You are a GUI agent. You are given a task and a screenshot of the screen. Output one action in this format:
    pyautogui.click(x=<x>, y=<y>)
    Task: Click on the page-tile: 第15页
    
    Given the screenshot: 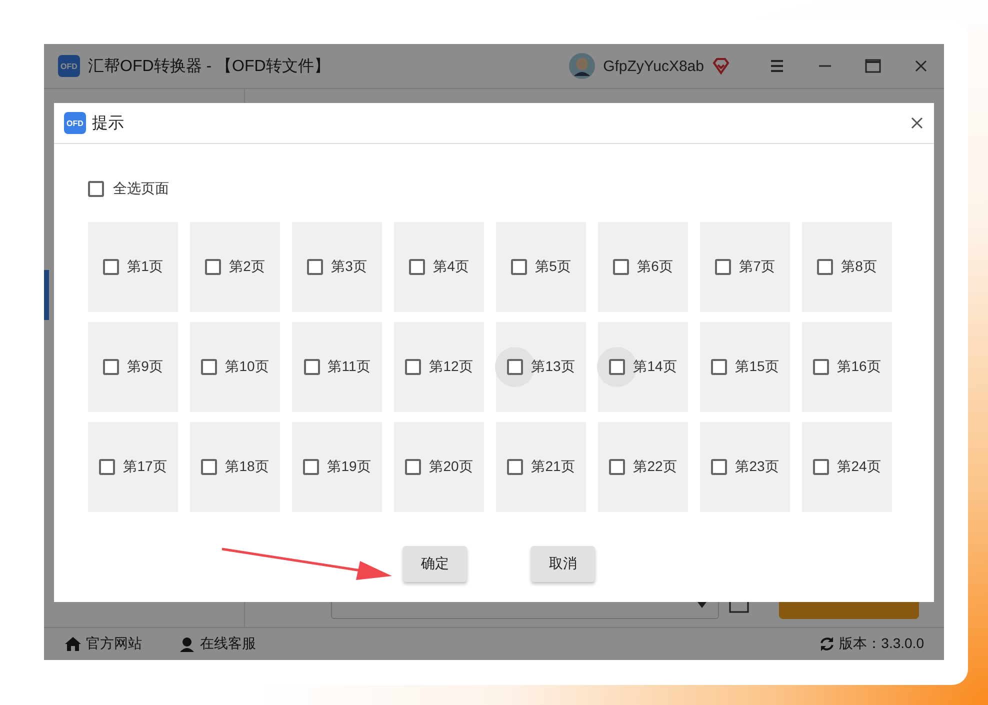 What is the action you would take?
    pyautogui.click(x=745, y=367)
    